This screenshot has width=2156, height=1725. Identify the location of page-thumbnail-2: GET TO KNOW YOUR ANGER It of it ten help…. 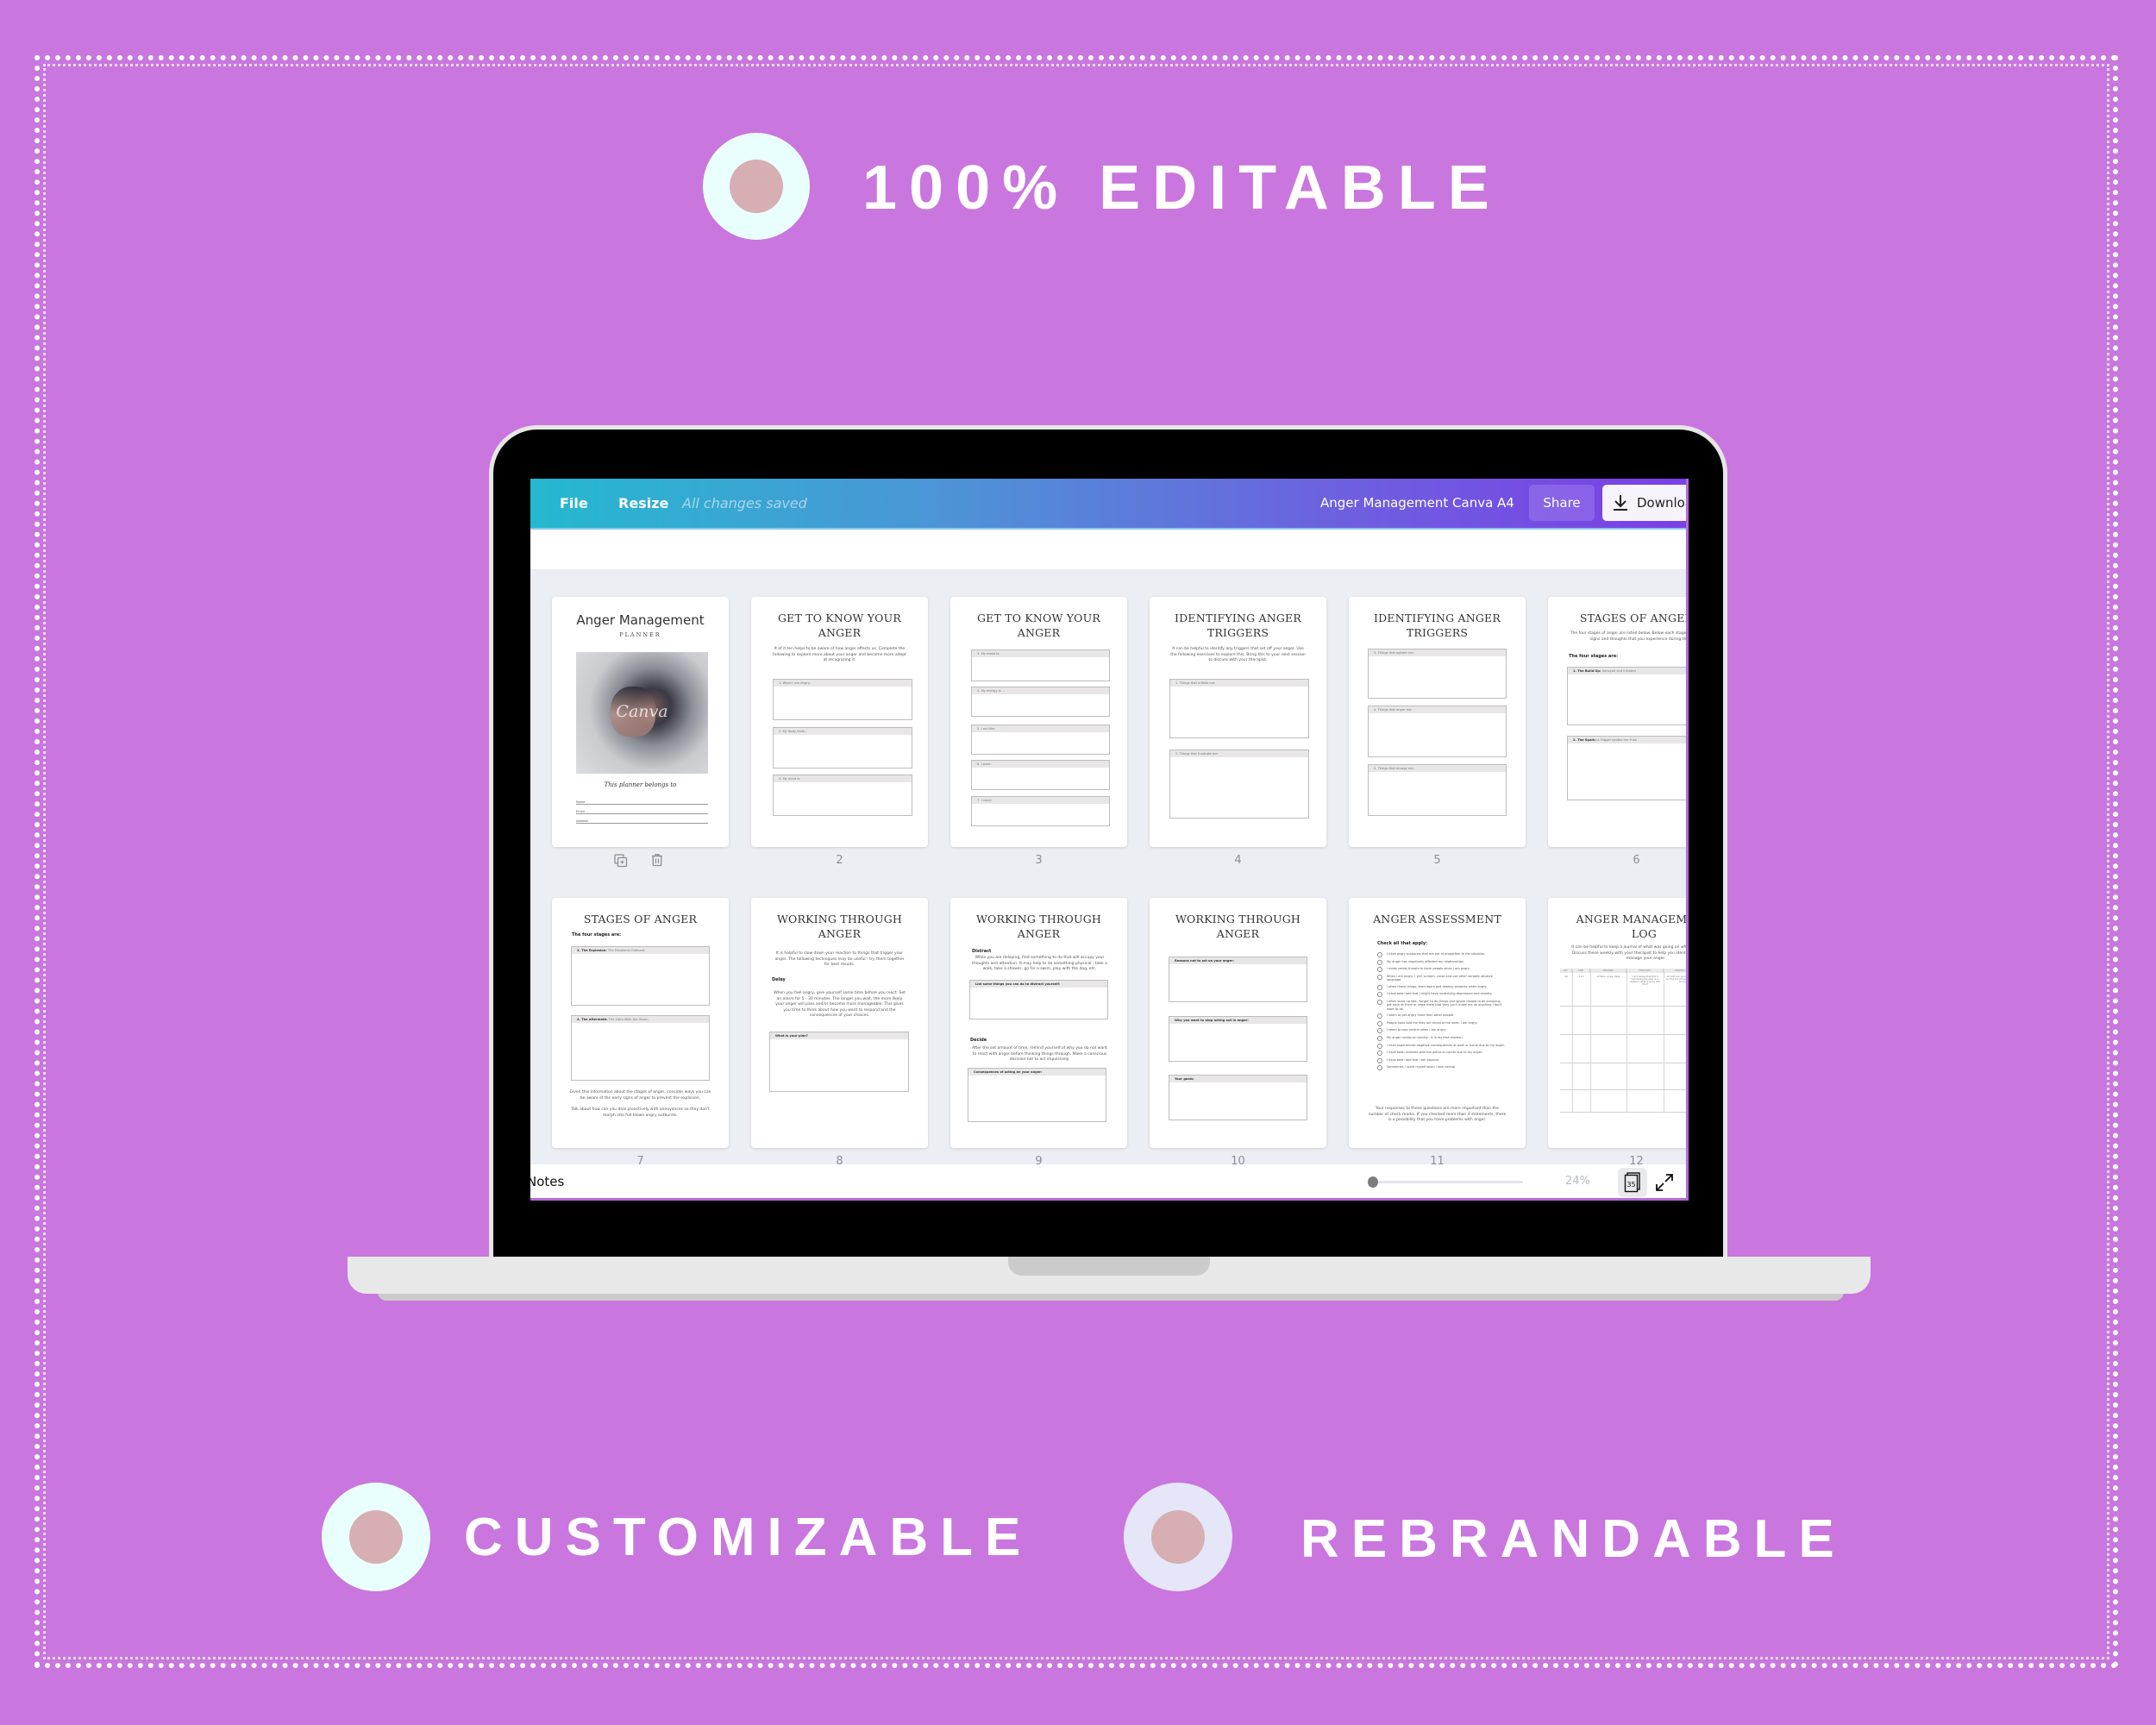
(839, 722).